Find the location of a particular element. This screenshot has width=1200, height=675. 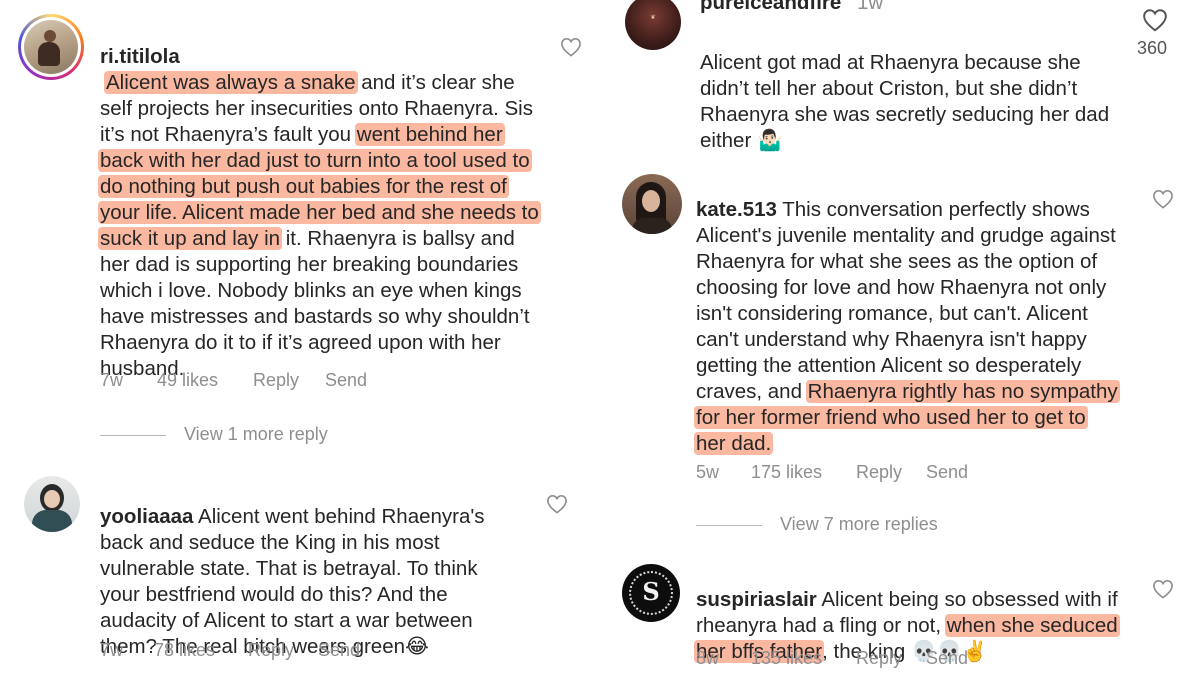

comment-meta: 8w 135 likes Reply Send is located at coordinates (856, 659).